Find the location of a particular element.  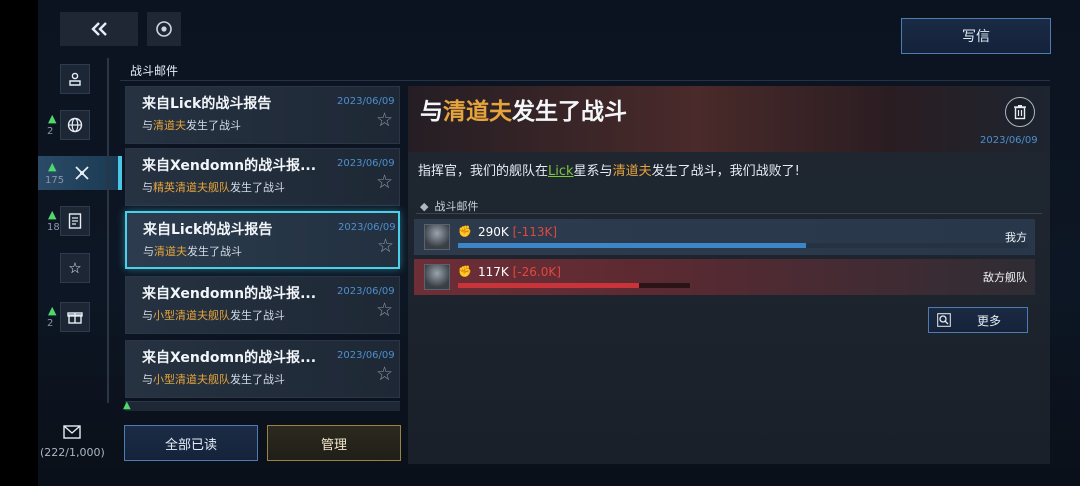

header-divider is located at coordinates (585, 80).